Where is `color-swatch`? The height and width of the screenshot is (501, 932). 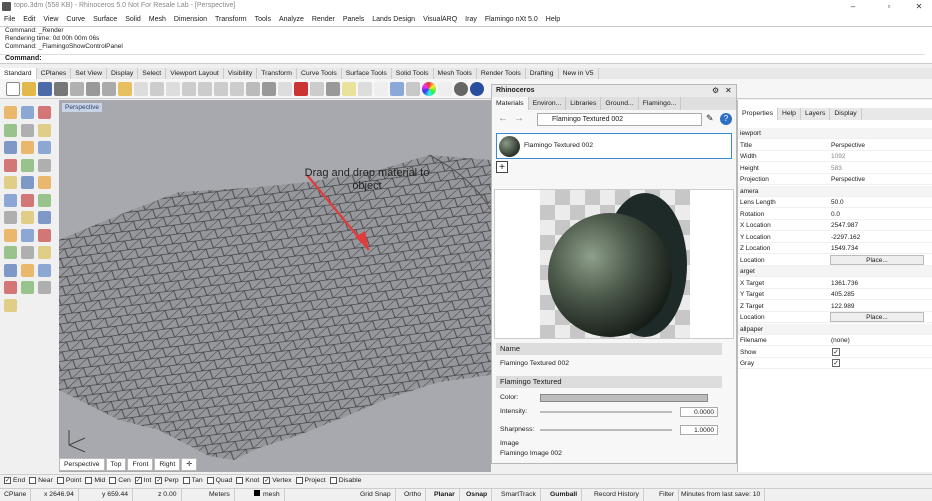
color-swatch is located at coordinates (624, 398).